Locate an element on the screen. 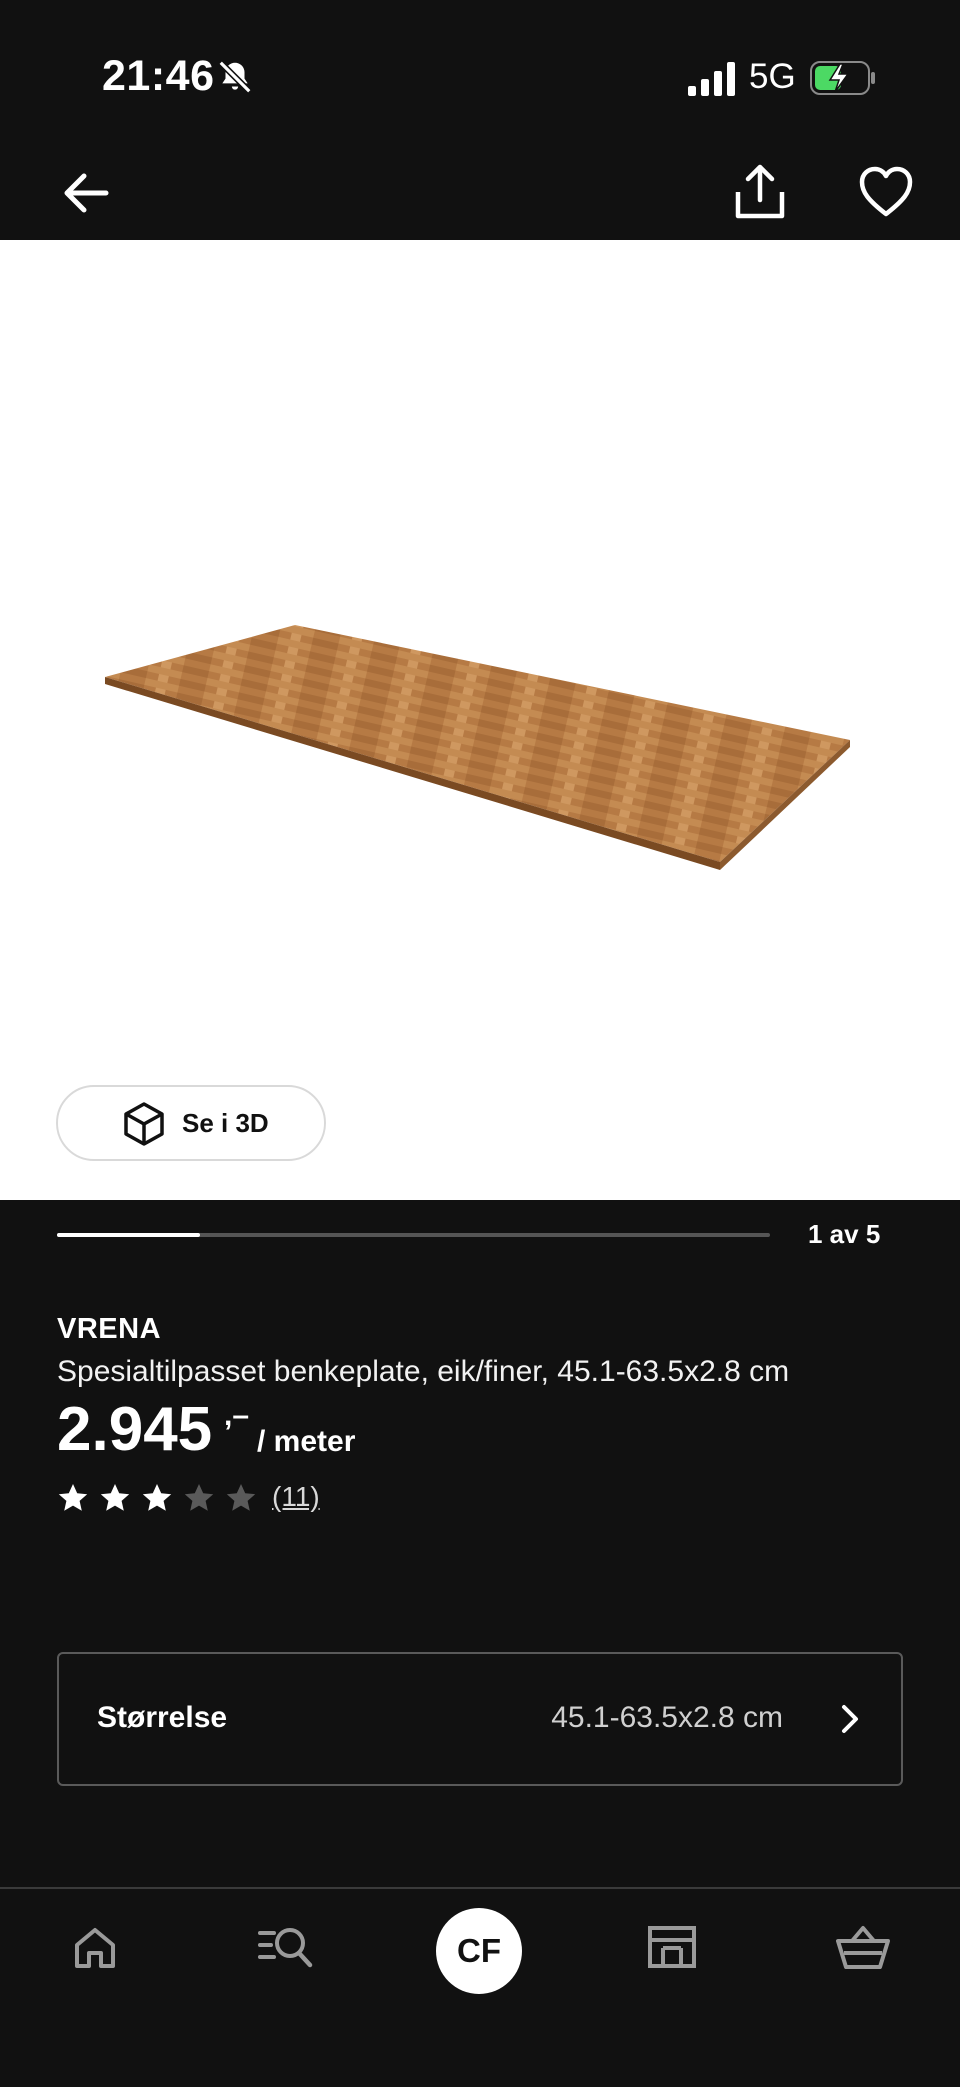 This screenshot has width=960, height=2087. profile-initials: CF is located at coordinates (479, 1950).